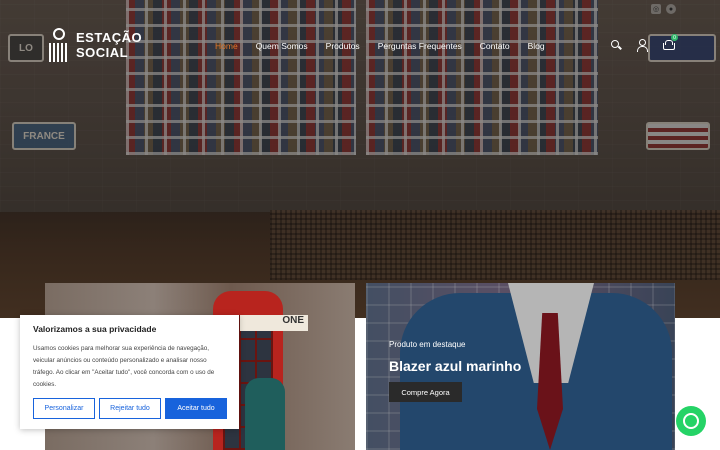 This screenshot has height=450, width=720. What do you see at coordinates (95, 329) in the screenshot?
I see `cookie-title: Valorizamos a sua privacidade` at bounding box center [95, 329].